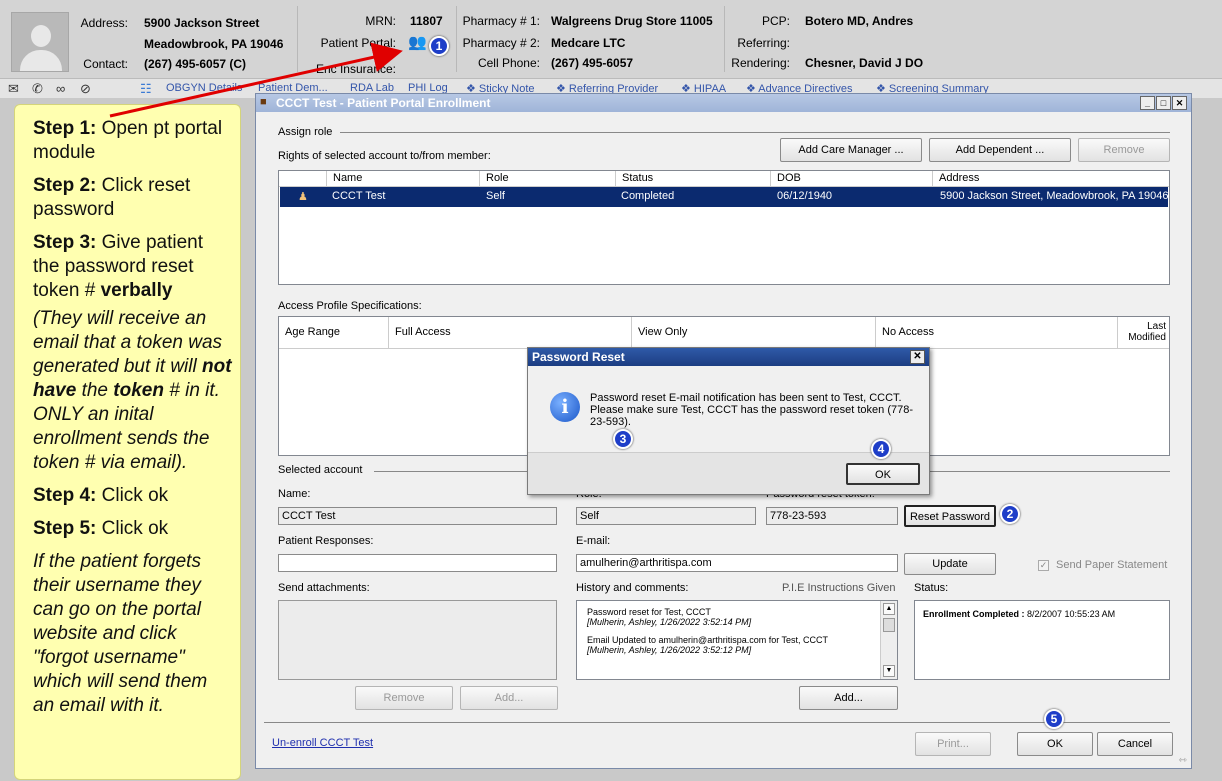  I want to click on step-badge-1: 1, so click(439, 46).